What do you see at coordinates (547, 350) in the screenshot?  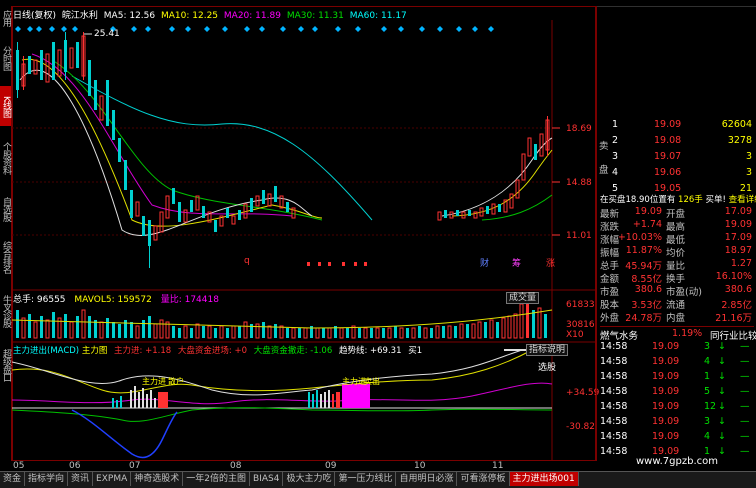 I see `indicator-help-button: 指标说明` at bounding box center [547, 350].